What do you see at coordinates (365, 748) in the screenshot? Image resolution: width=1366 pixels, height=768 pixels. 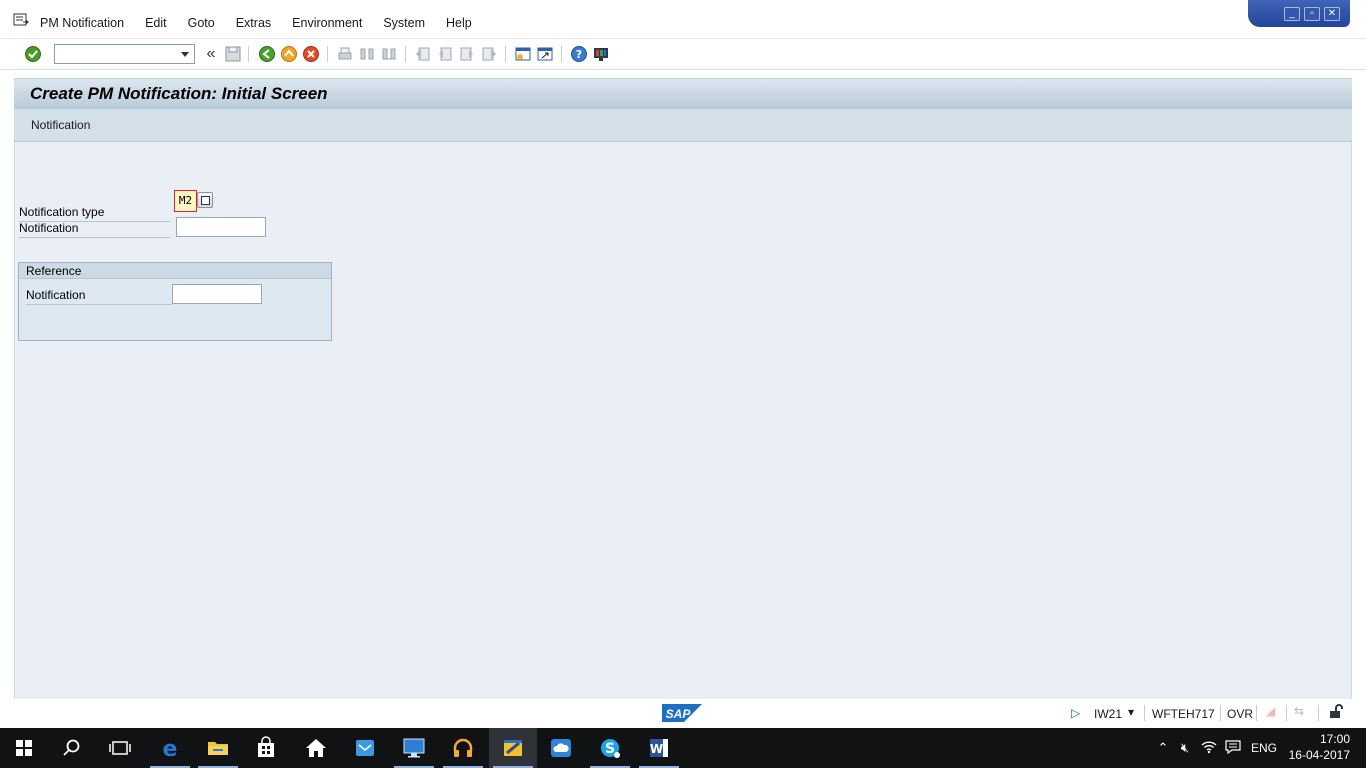 I see `mail-icon` at bounding box center [365, 748].